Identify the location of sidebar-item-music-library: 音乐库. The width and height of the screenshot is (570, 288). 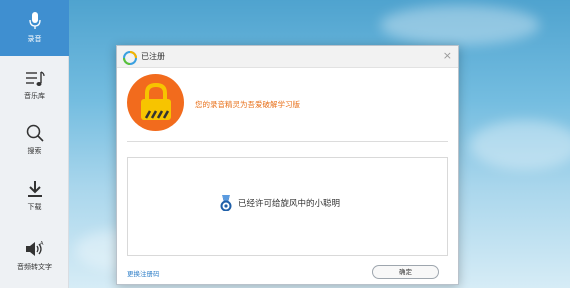
(34, 86).